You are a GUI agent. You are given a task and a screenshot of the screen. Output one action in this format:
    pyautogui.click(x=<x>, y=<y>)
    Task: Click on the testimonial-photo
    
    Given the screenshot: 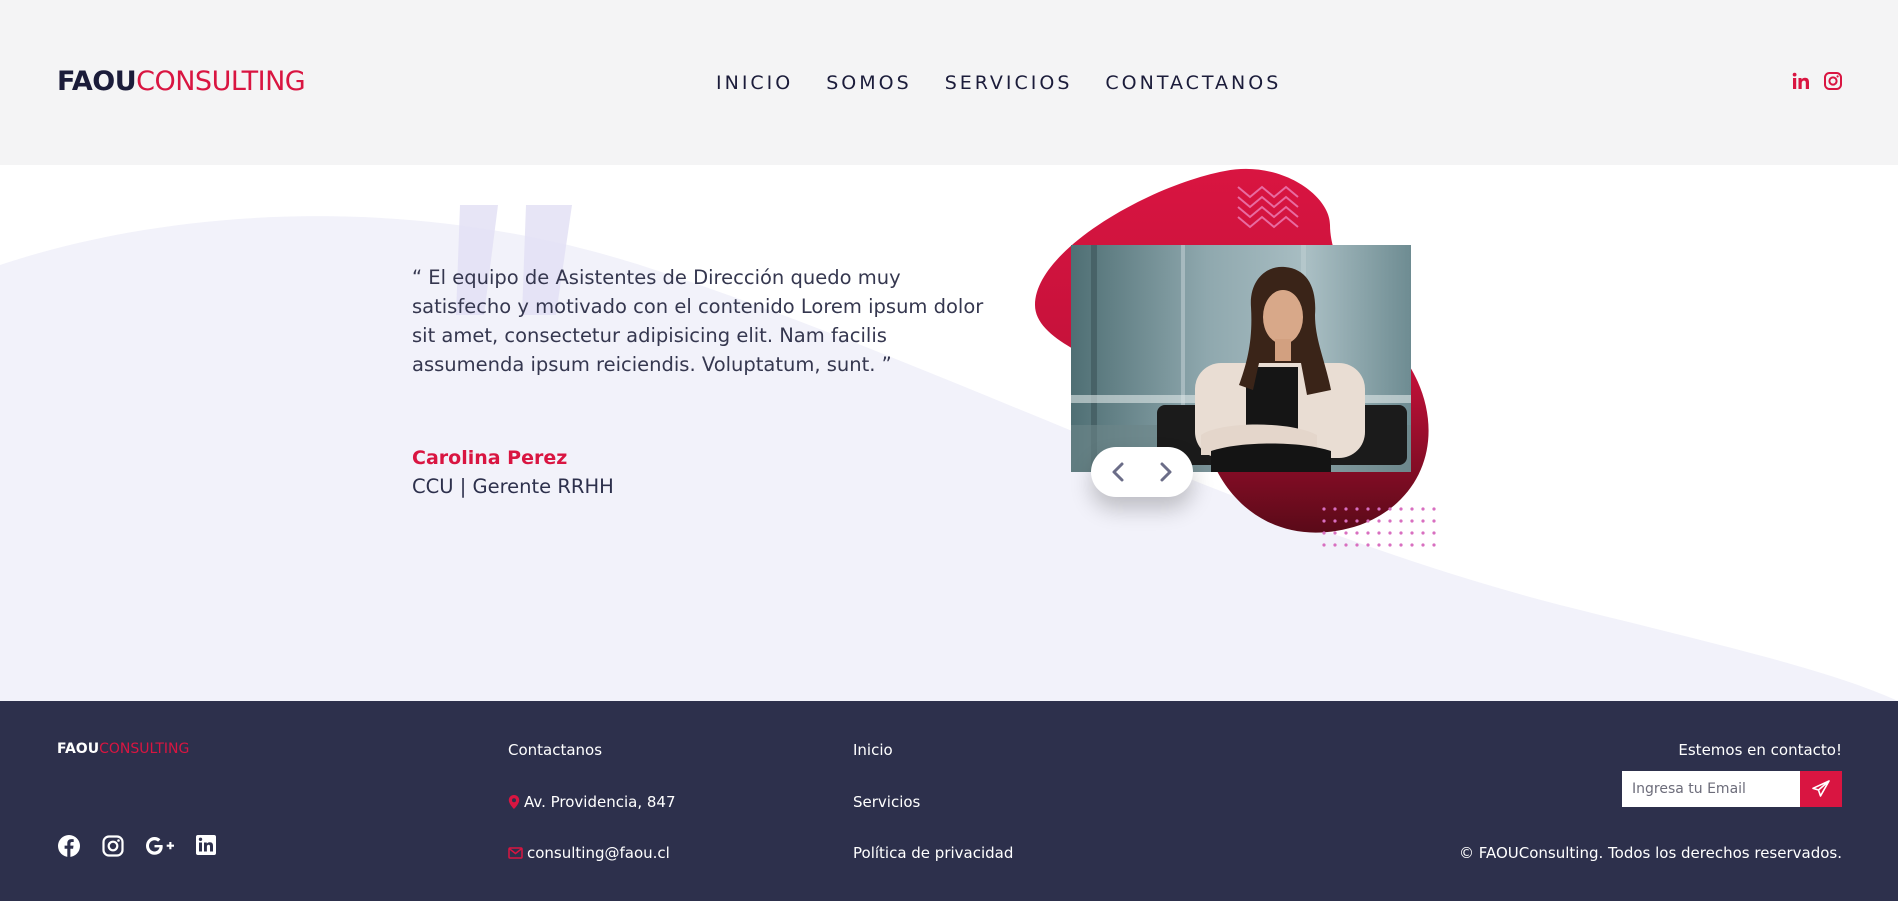 What is the action you would take?
    pyautogui.click(x=1241, y=358)
    